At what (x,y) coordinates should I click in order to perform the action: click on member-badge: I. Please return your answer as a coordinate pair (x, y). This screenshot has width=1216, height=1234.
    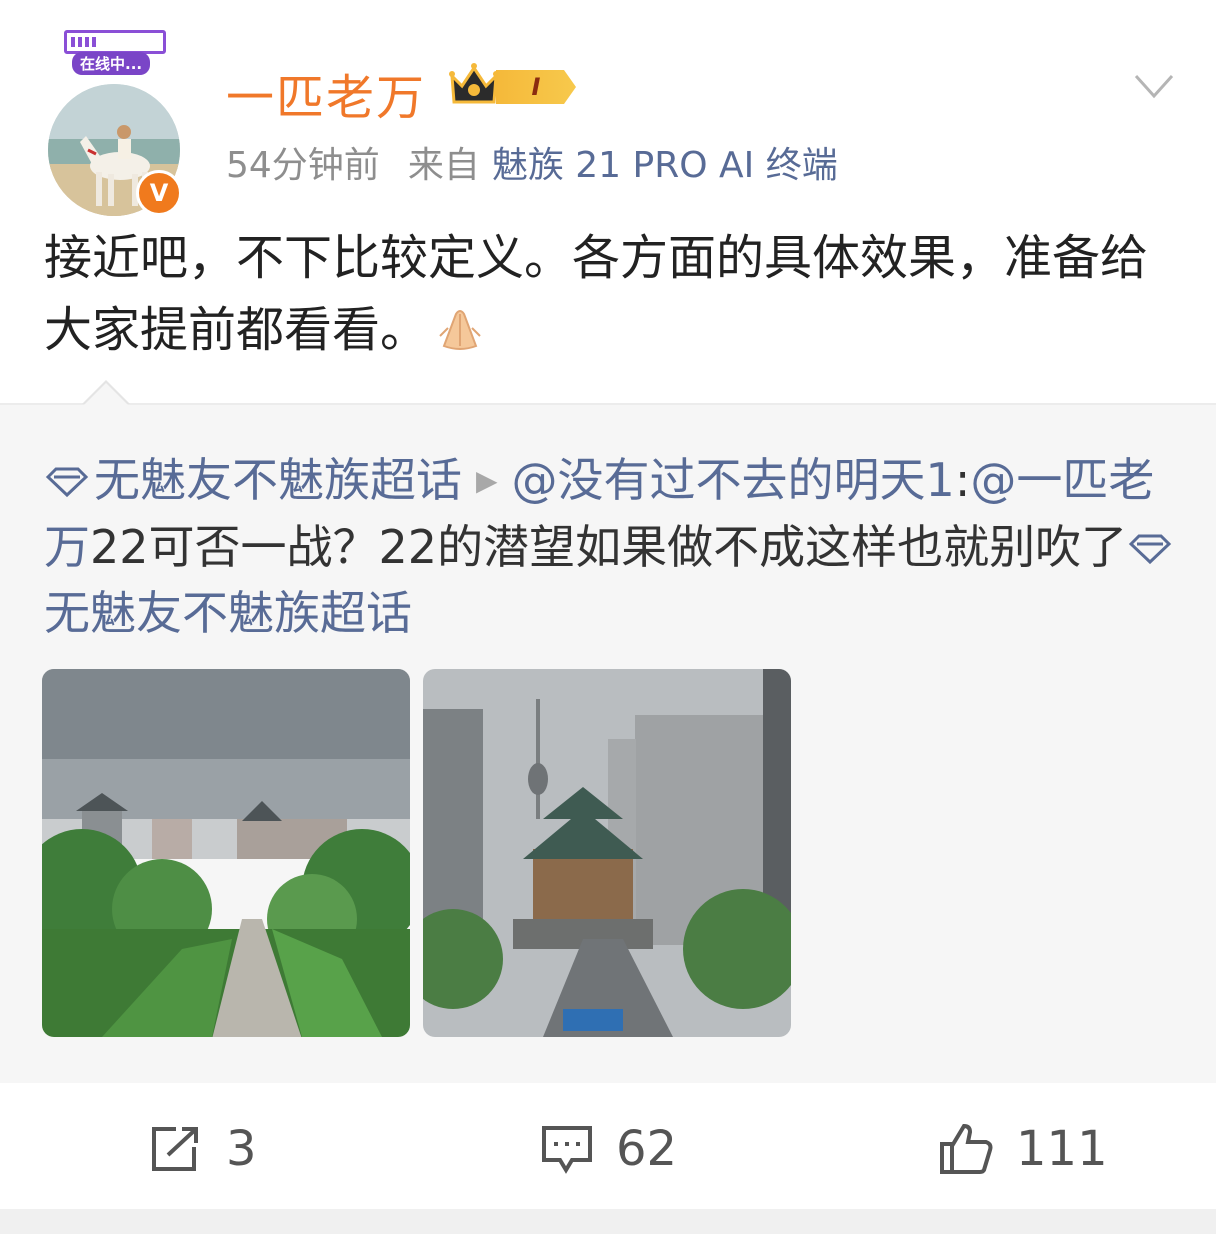
    Looking at the image, I should click on (514, 85).